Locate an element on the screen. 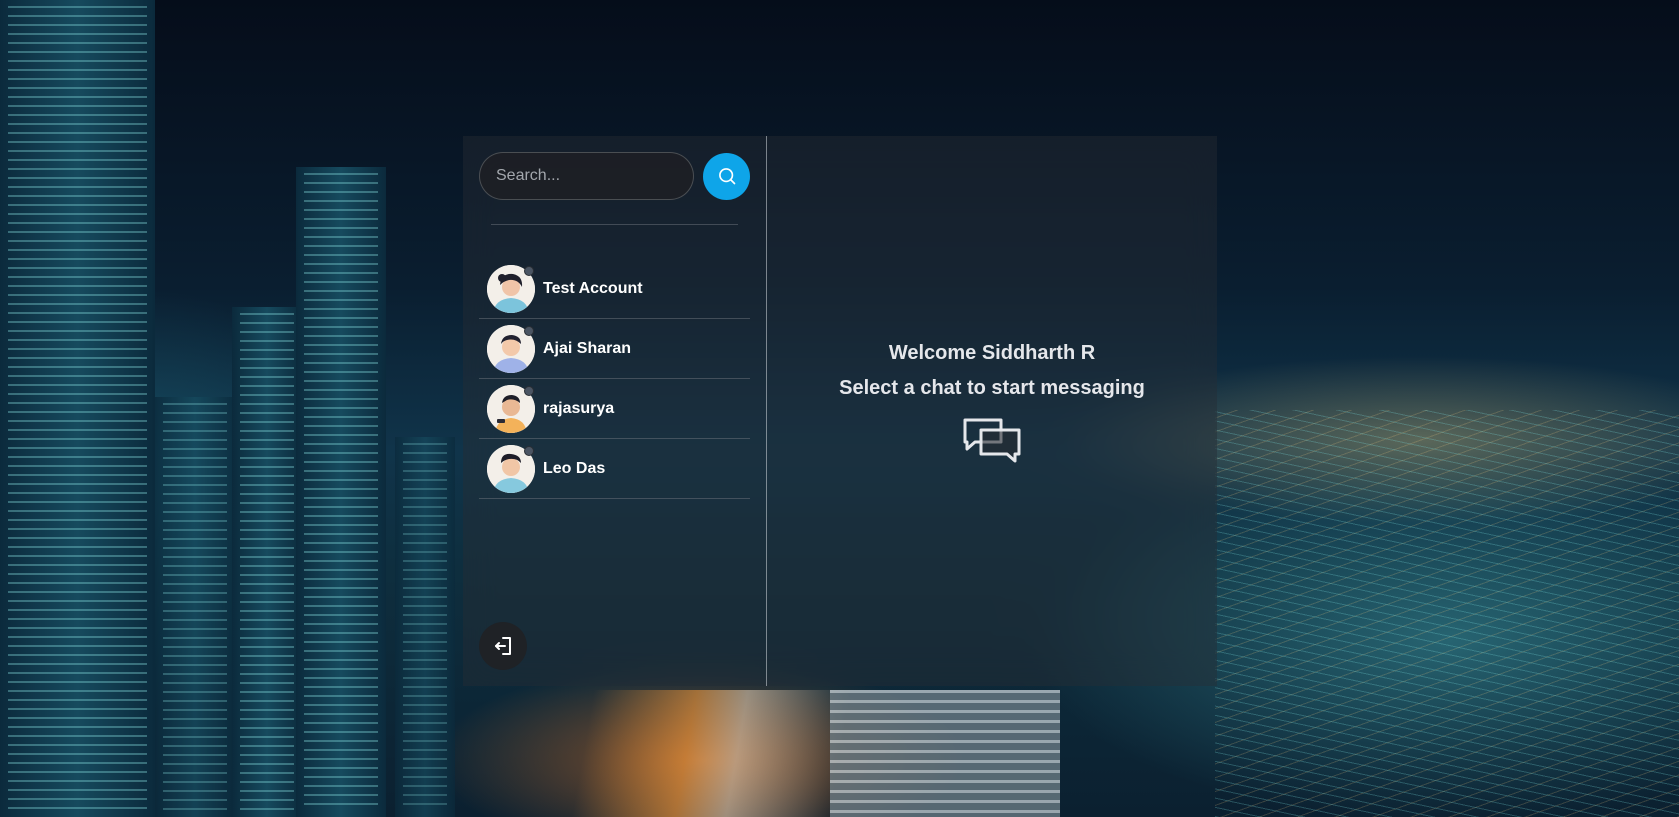  search-input is located at coordinates (586, 176).